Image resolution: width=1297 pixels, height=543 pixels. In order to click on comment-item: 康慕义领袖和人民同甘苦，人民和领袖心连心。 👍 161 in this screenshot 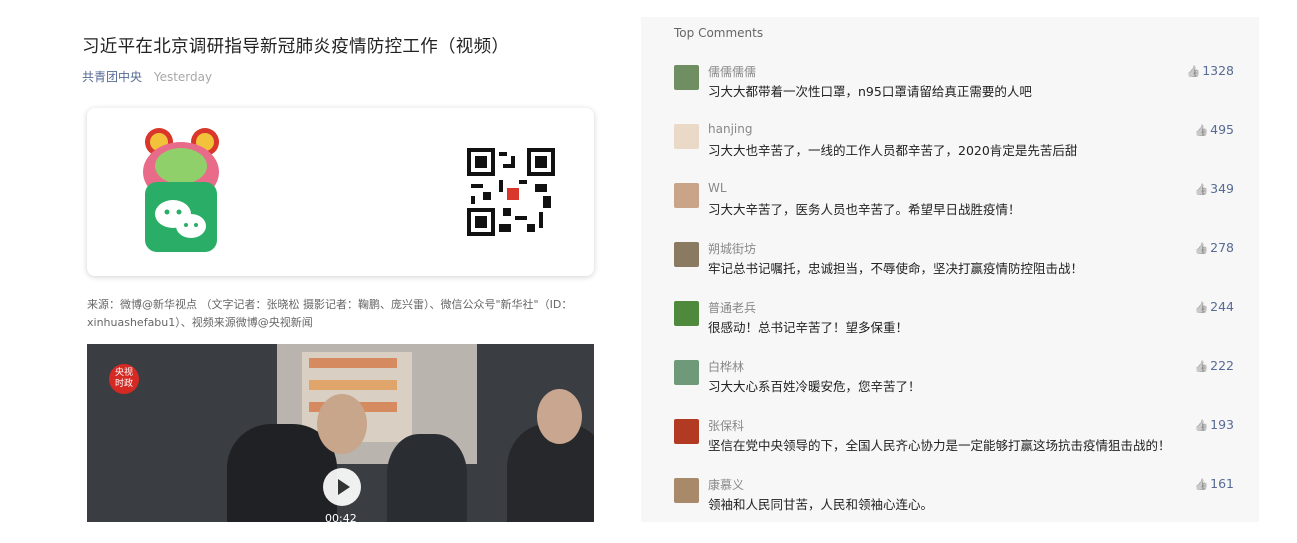, I will do `click(954, 502)`.